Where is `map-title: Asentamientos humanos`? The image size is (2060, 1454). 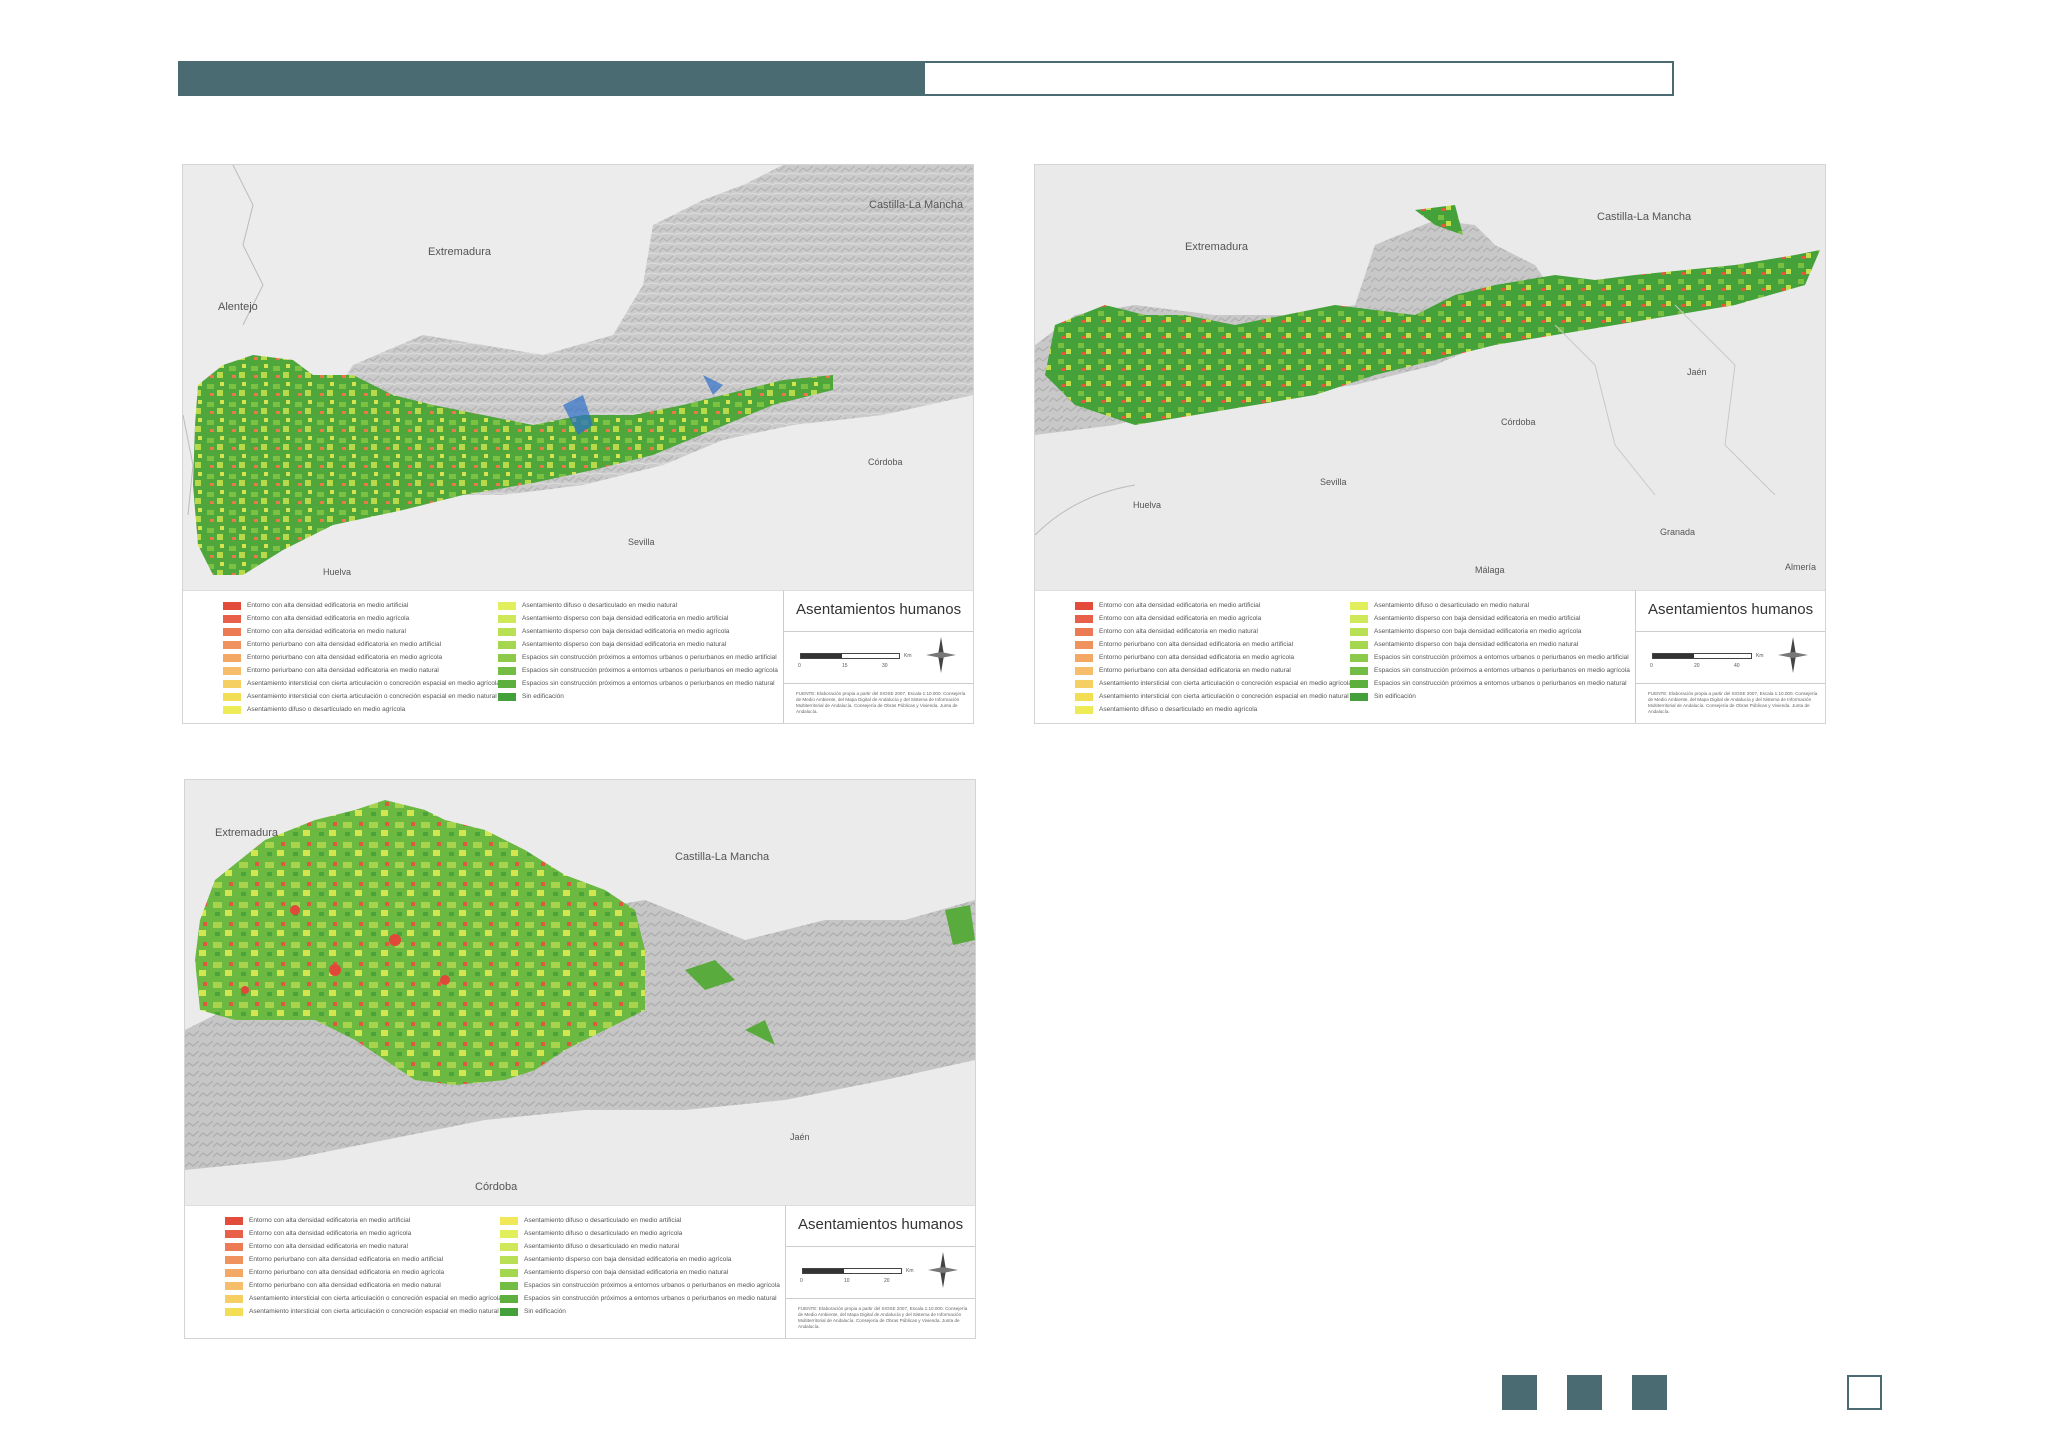
map-title: Asentamientos humanos is located at coordinates (879, 609).